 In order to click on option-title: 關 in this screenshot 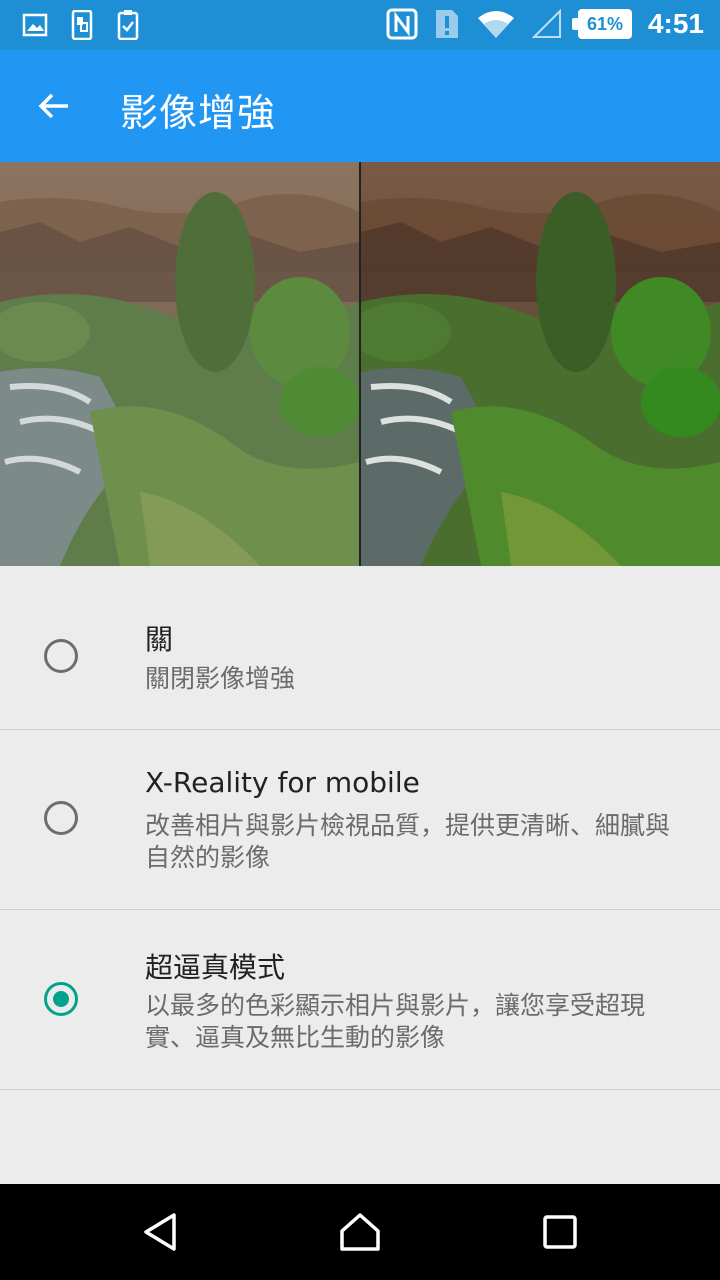, I will do `click(159, 639)`.